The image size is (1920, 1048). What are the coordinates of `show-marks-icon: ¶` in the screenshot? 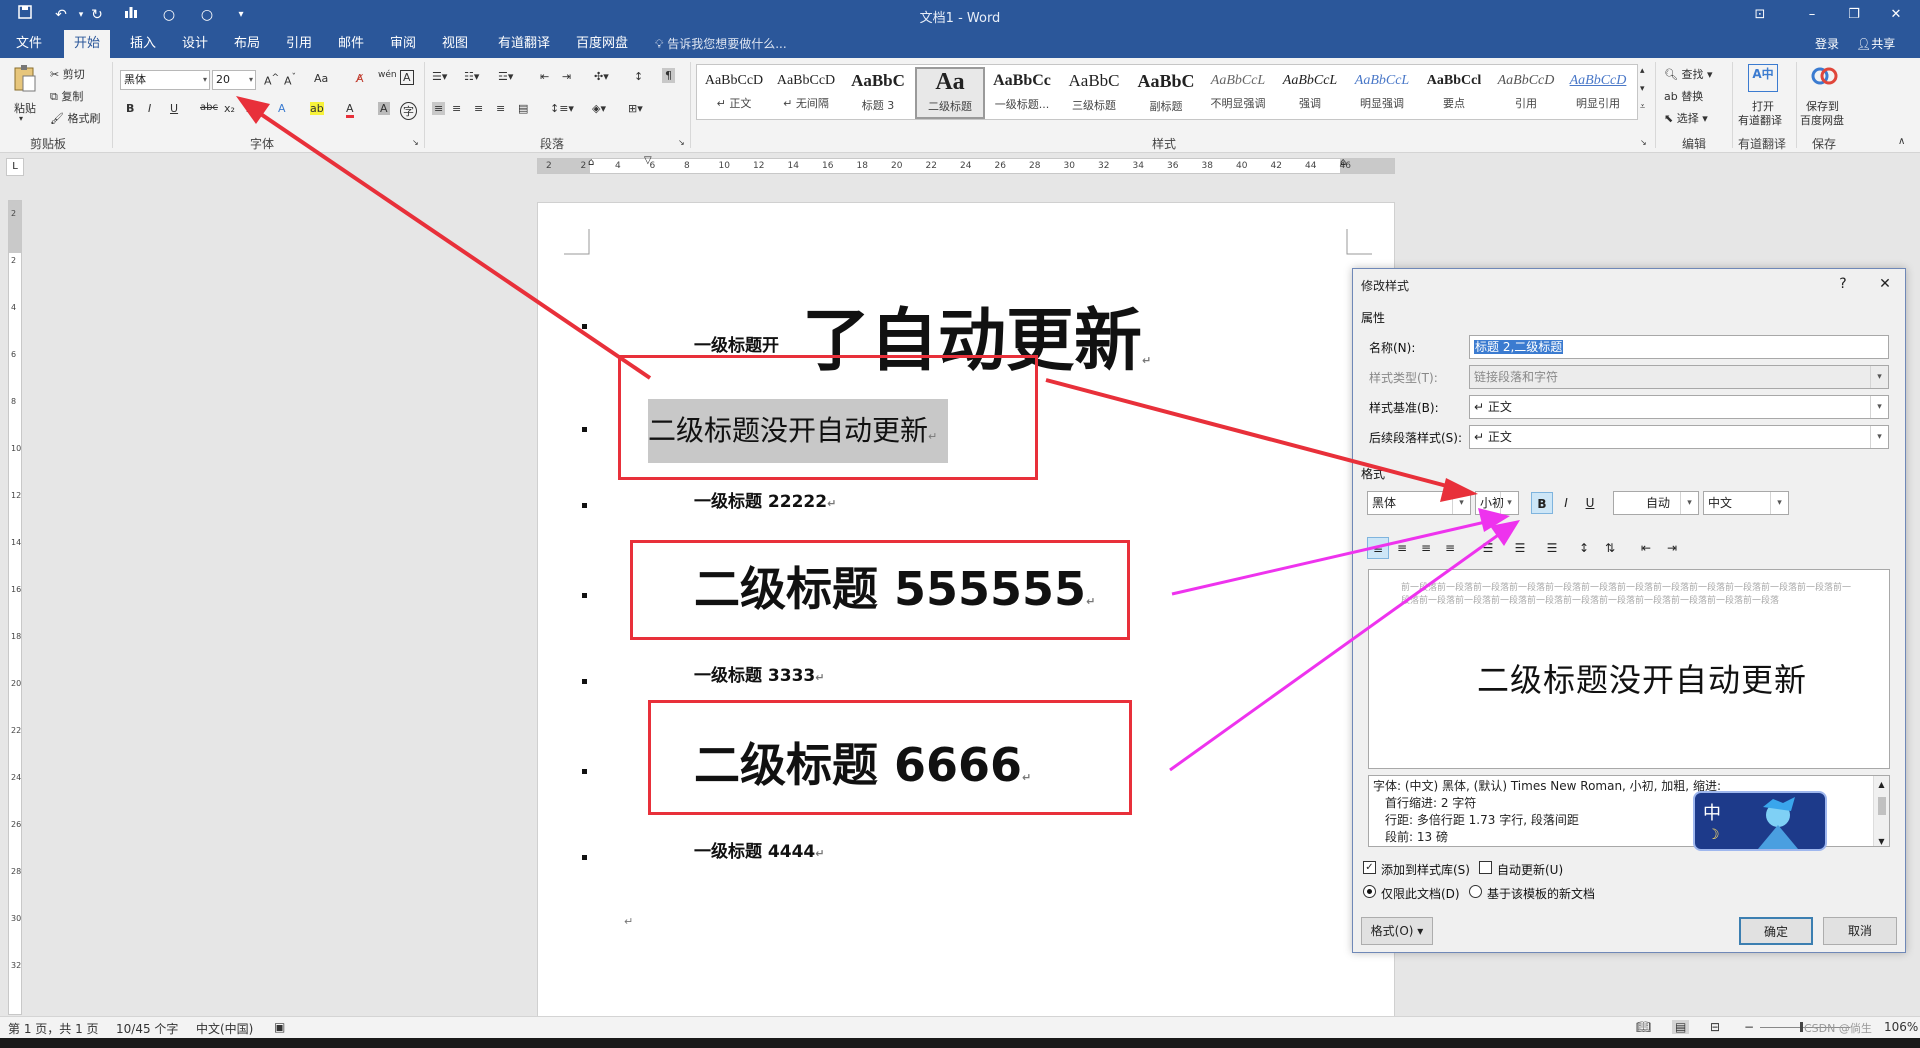 It's located at (668, 75).